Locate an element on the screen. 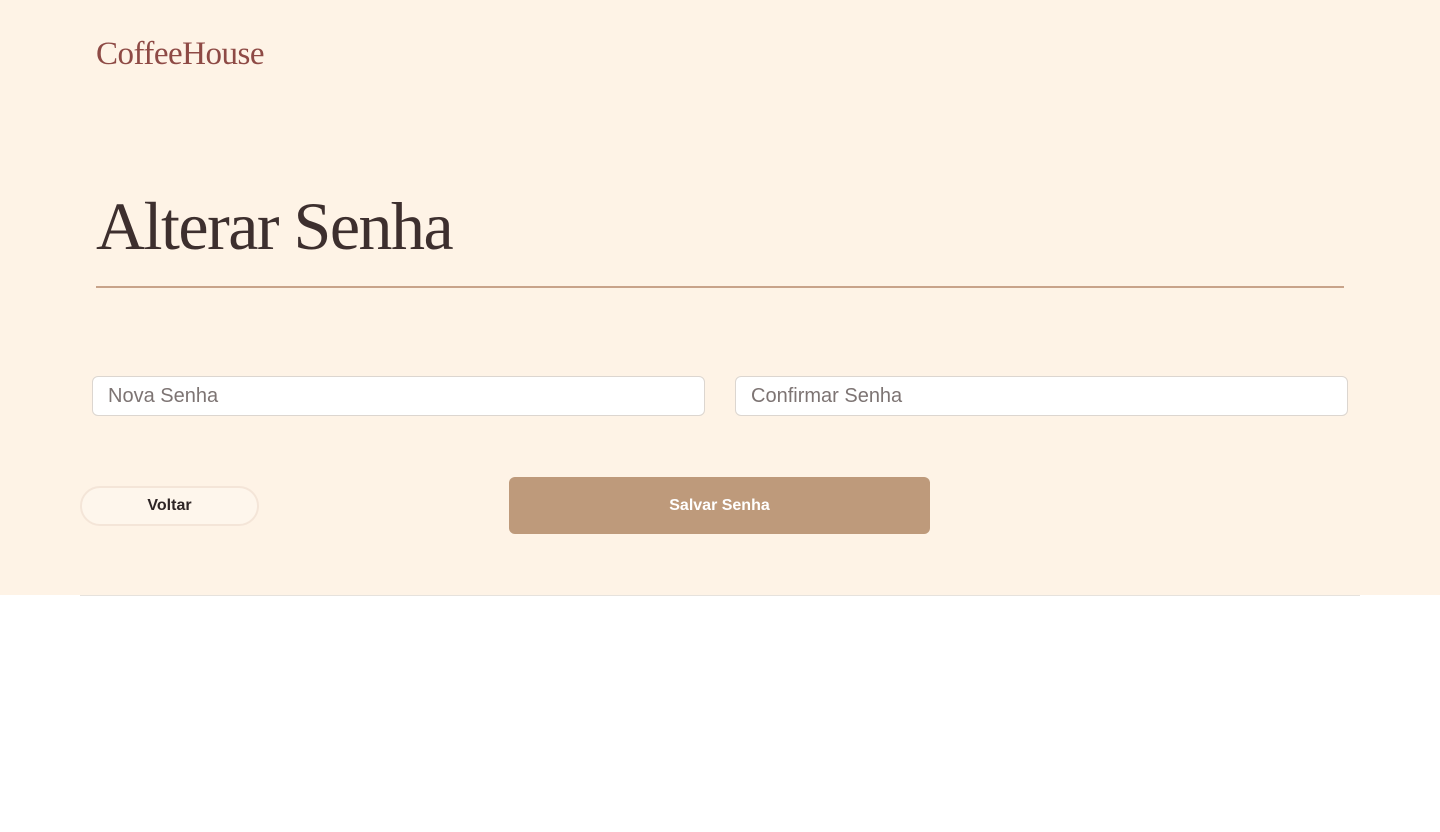  save-password-button: Salvar Senha is located at coordinates (719, 505).